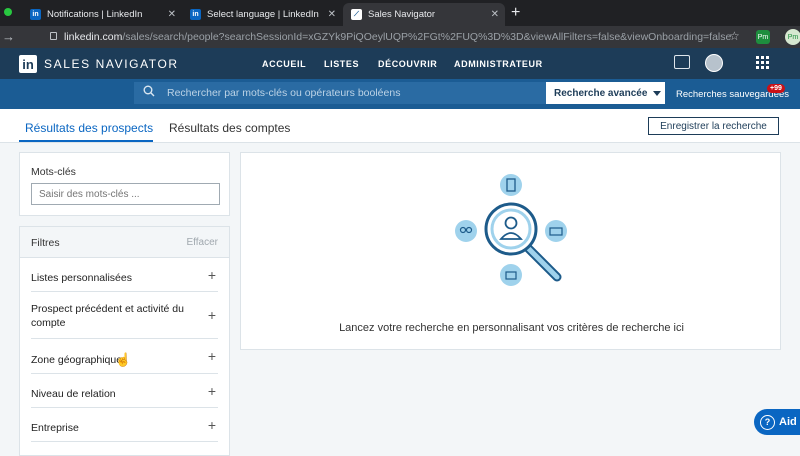 The height and width of the screenshot is (456, 800). What do you see at coordinates (515, 13) in the screenshot?
I see `new-tab-icon: +` at bounding box center [515, 13].